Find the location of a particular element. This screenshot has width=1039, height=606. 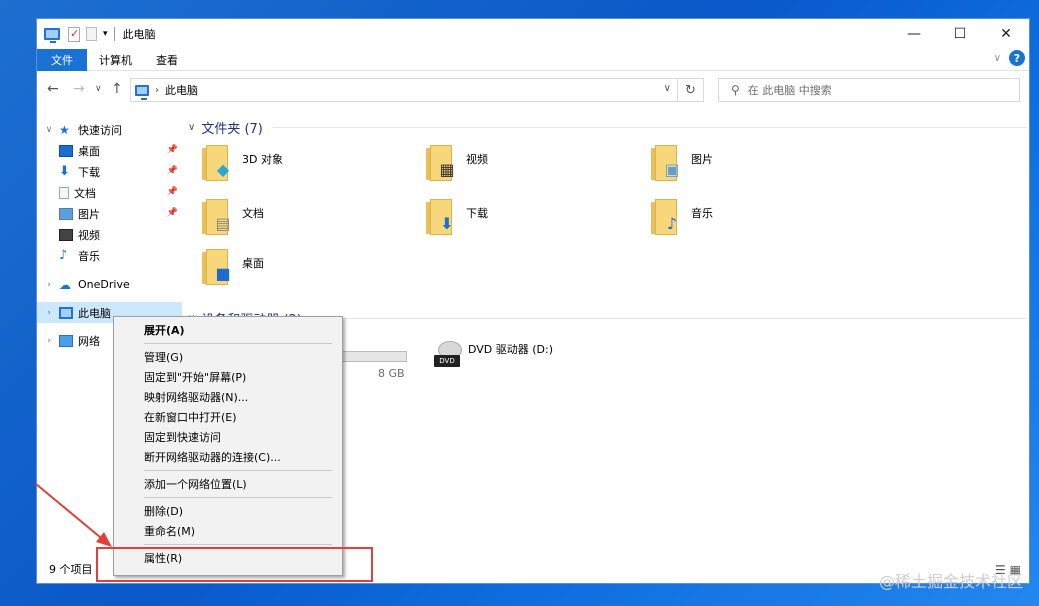

sidebar-item-desktop: 桌面 📌 is located at coordinates (109, 150).